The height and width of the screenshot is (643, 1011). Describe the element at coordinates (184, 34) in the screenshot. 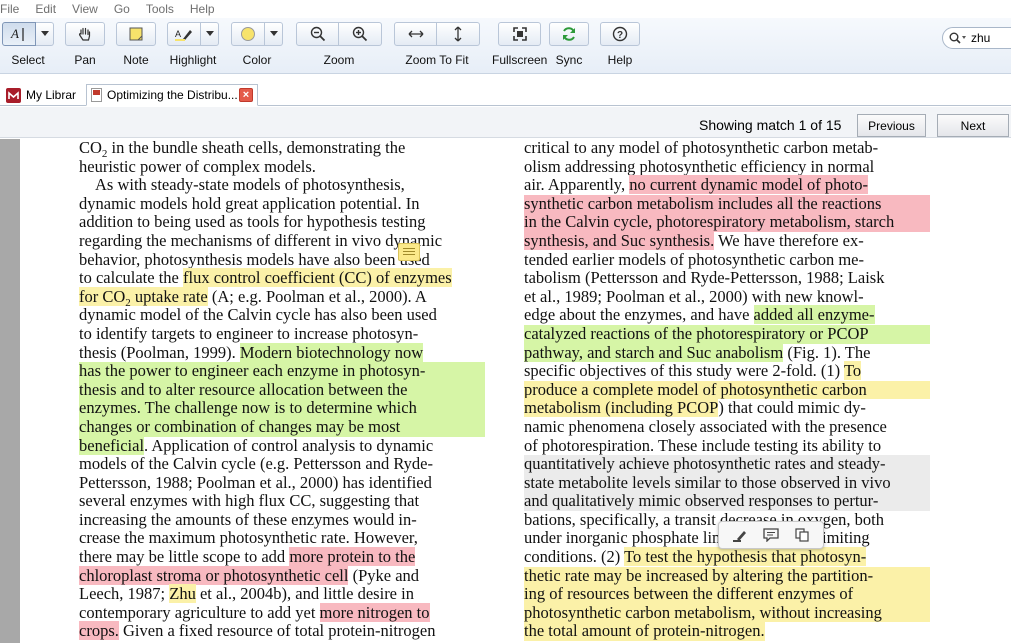

I see `highlight-button: A` at that location.